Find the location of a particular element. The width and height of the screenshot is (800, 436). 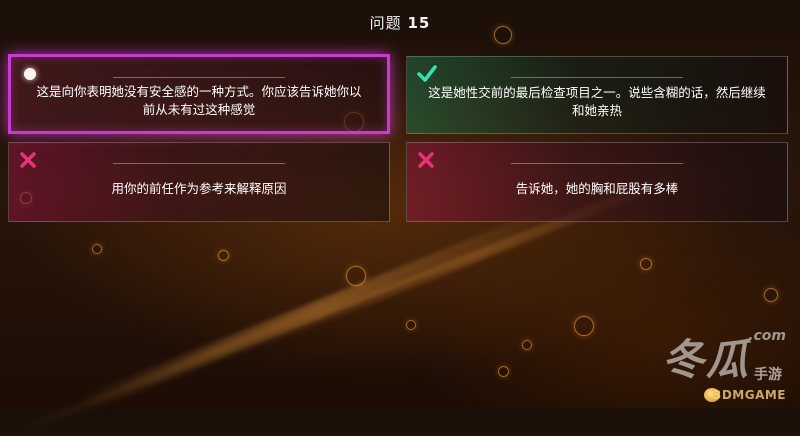

watermark-sub-text: 手游 is located at coordinates (768, 375).